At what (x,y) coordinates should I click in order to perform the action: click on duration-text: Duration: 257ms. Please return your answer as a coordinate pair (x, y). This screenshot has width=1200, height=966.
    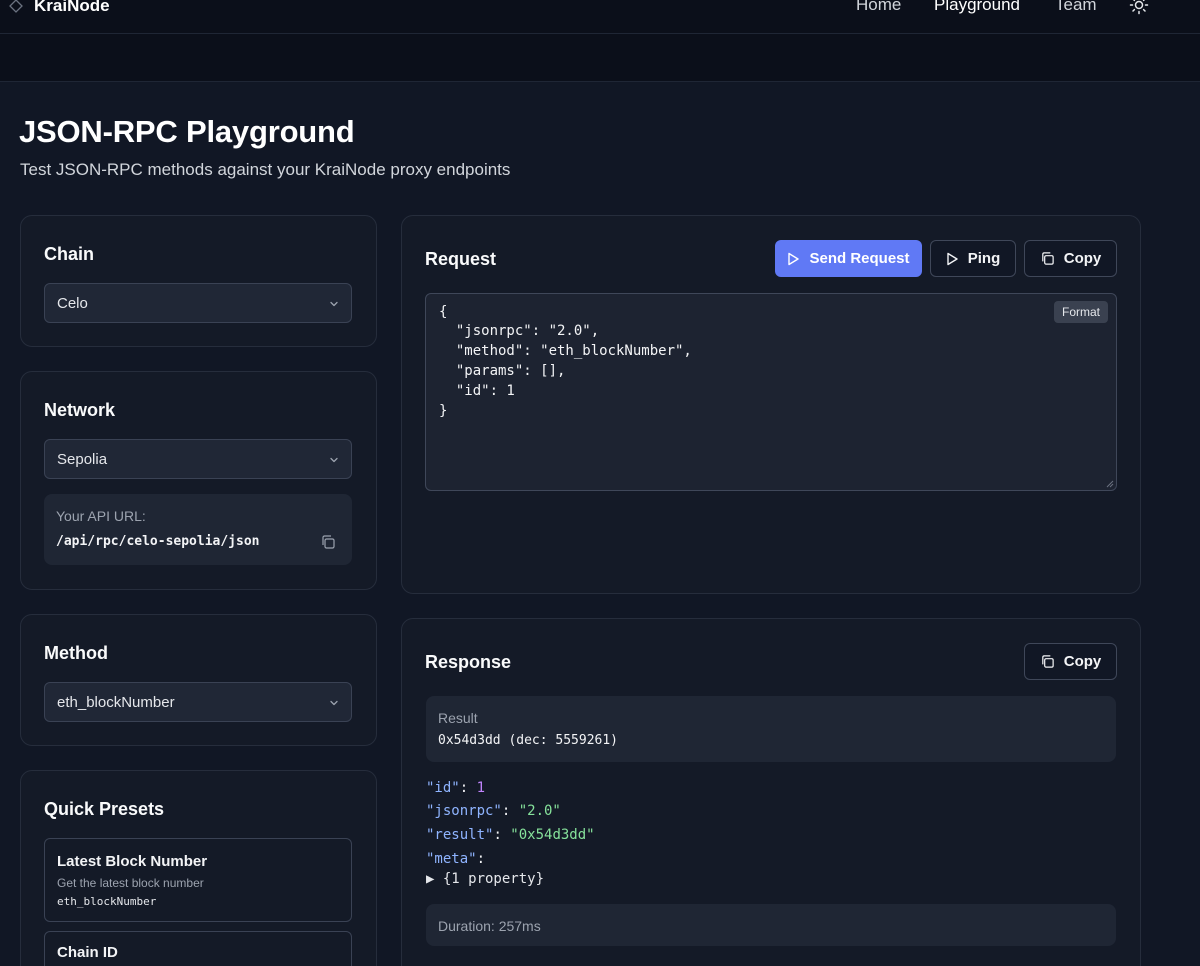
    Looking at the image, I should click on (489, 926).